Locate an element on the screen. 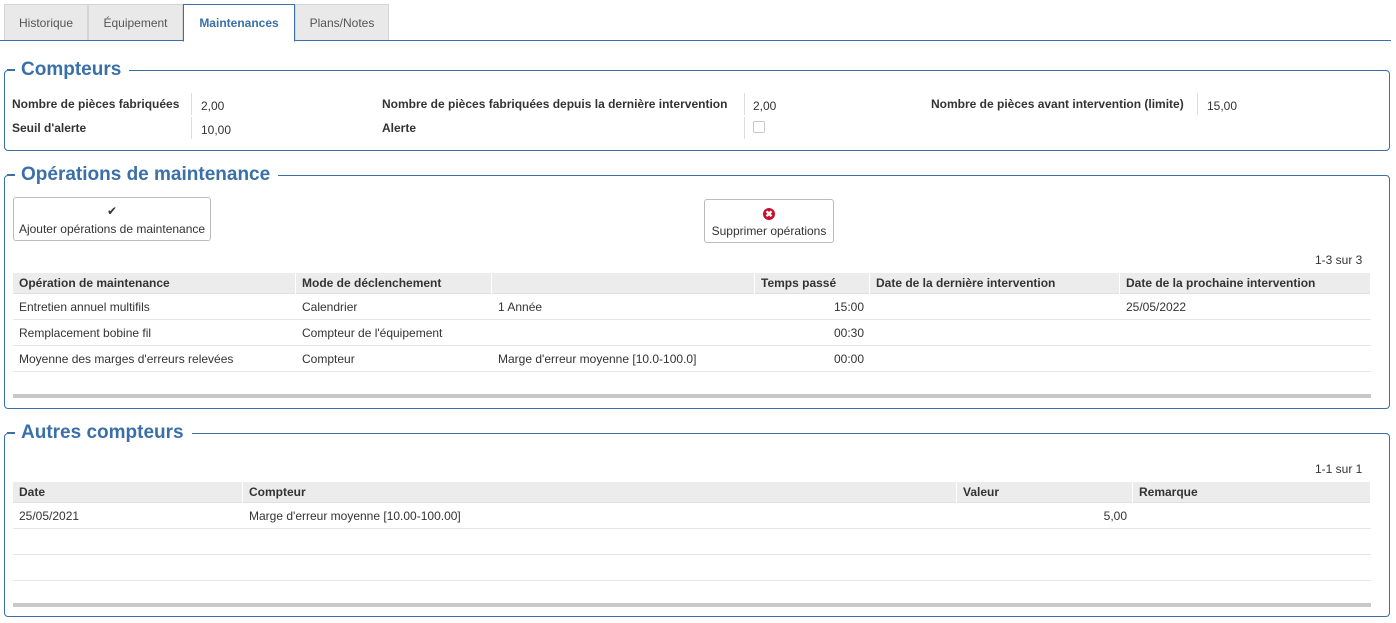  valeur-cell: 5,00 is located at coordinates (1115, 516).